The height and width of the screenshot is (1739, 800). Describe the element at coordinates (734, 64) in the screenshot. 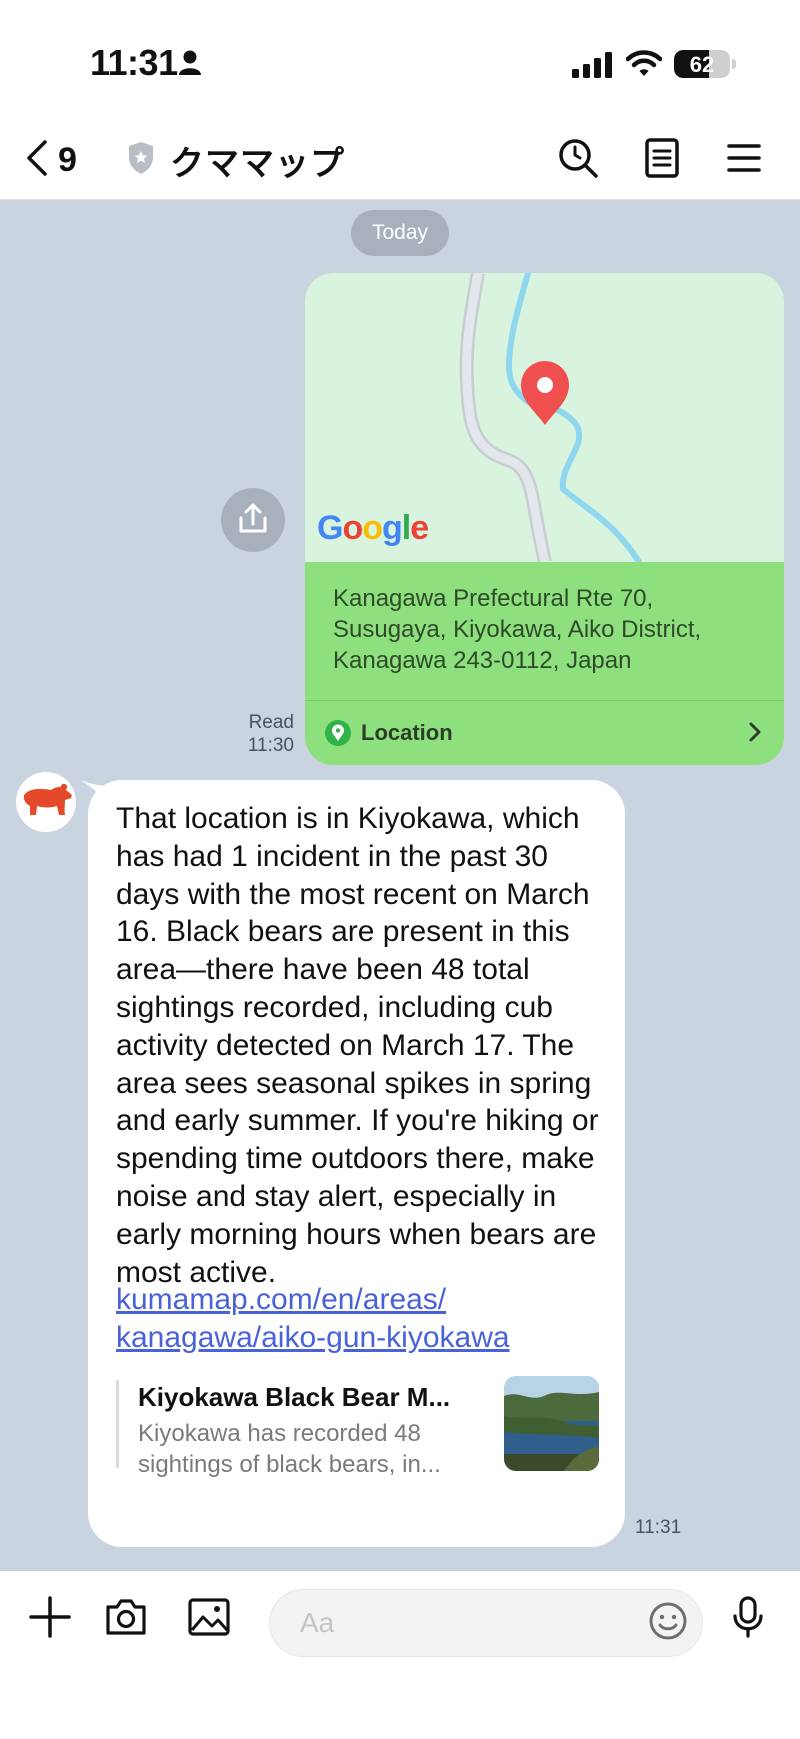

I see `battery-nub` at that location.